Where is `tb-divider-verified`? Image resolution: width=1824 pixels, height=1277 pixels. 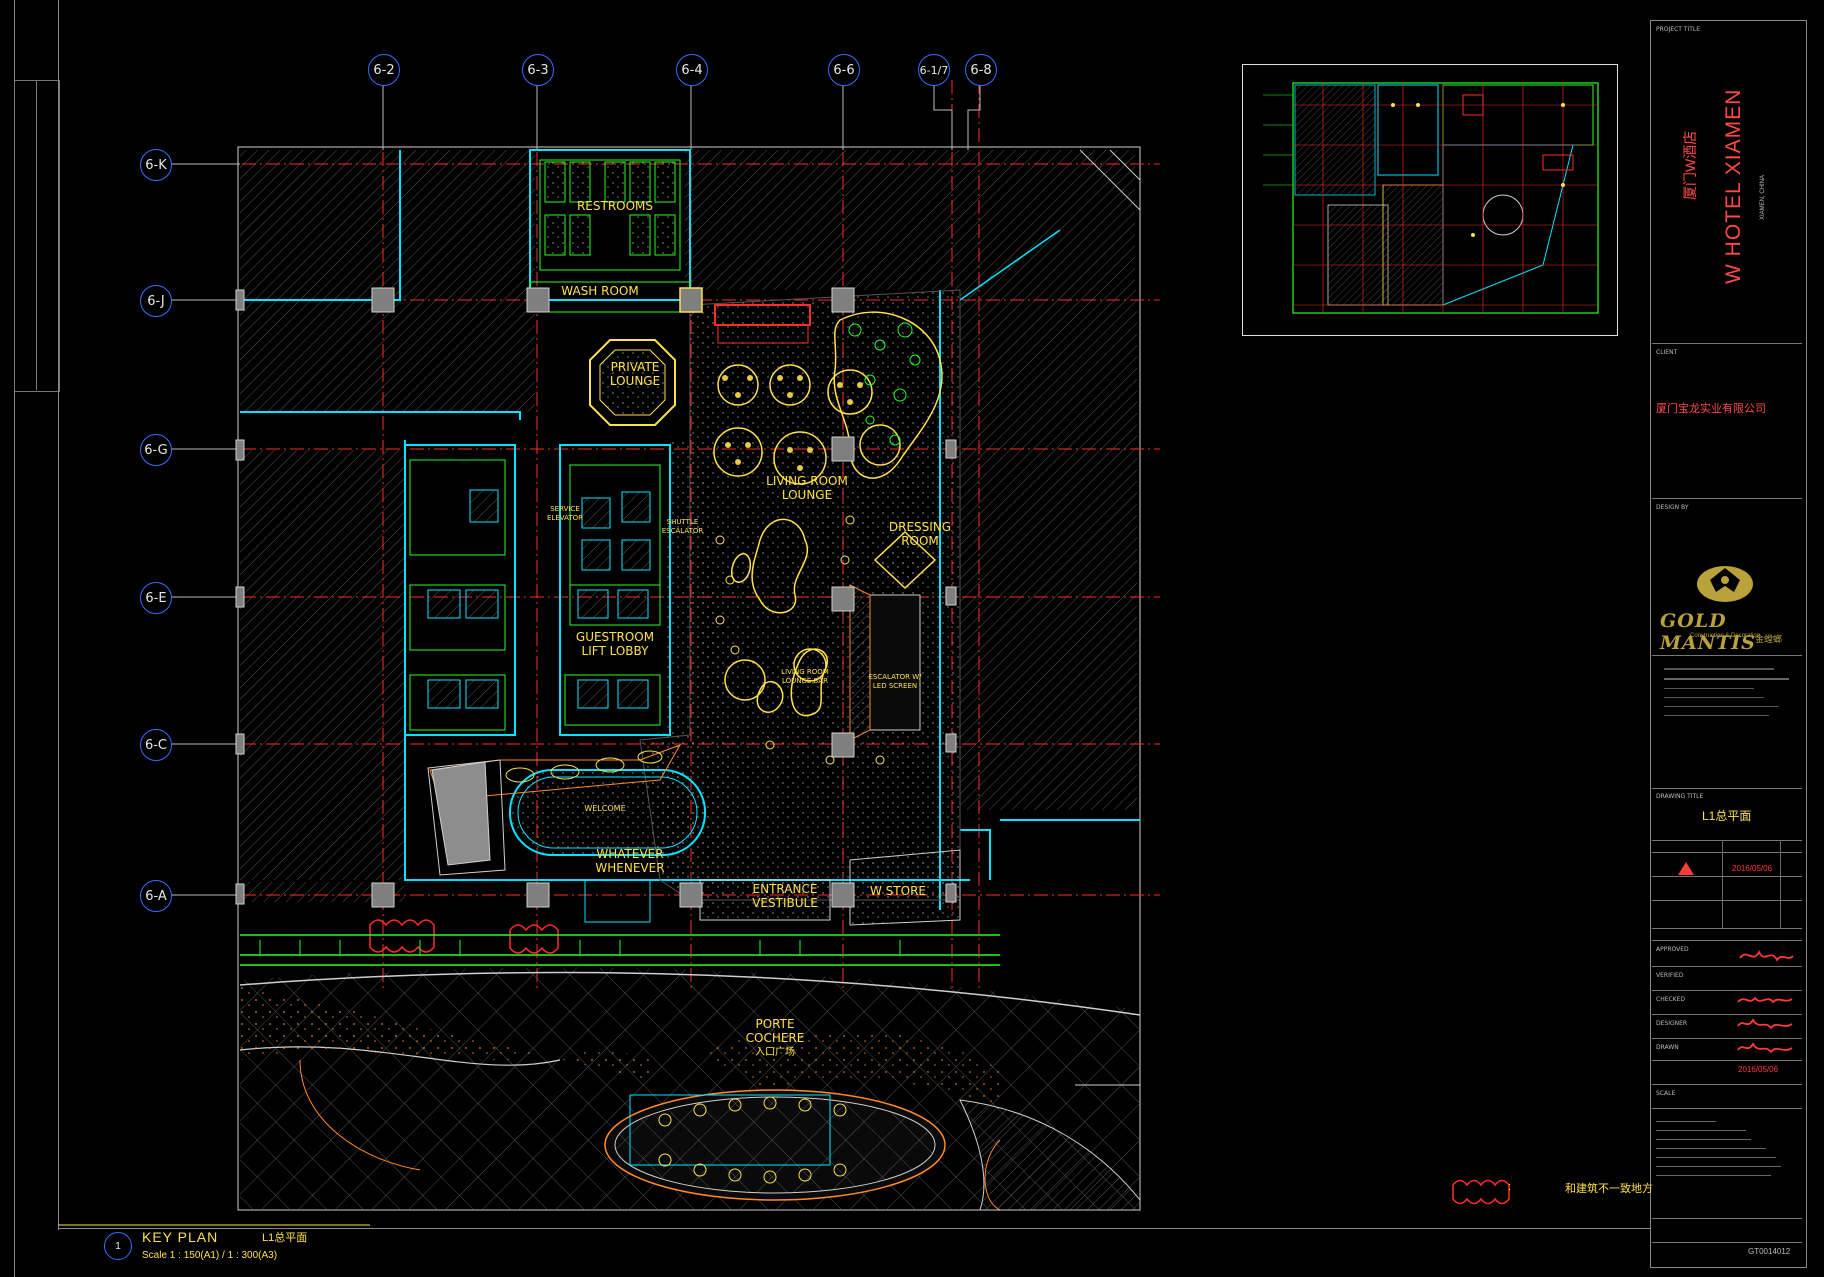 tb-divider-verified is located at coordinates (1727, 966).